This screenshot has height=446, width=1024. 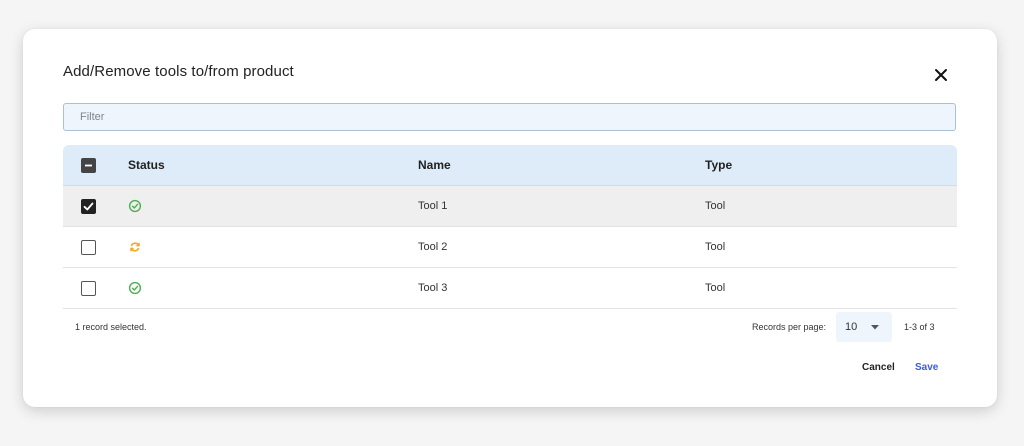 I want to click on checkmark-icon, so click(x=88, y=206).